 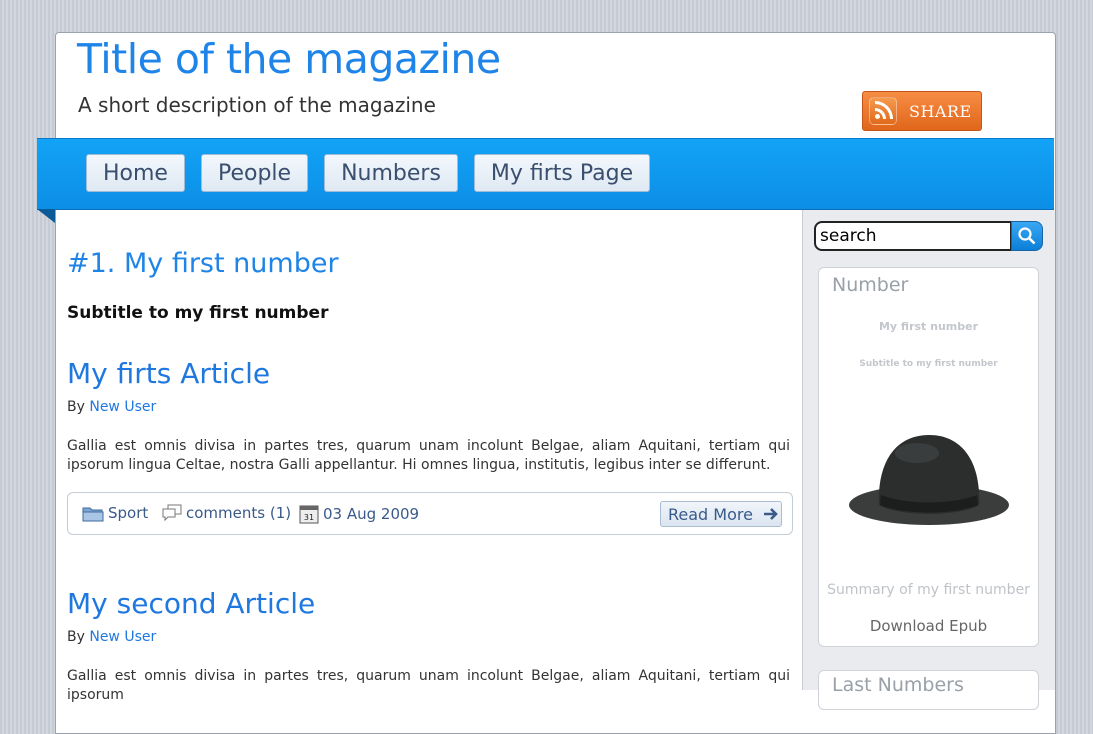 What do you see at coordinates (191, 603) in the screenshot?
I see `article-title: My second Article` at bounding box center [191, 603].